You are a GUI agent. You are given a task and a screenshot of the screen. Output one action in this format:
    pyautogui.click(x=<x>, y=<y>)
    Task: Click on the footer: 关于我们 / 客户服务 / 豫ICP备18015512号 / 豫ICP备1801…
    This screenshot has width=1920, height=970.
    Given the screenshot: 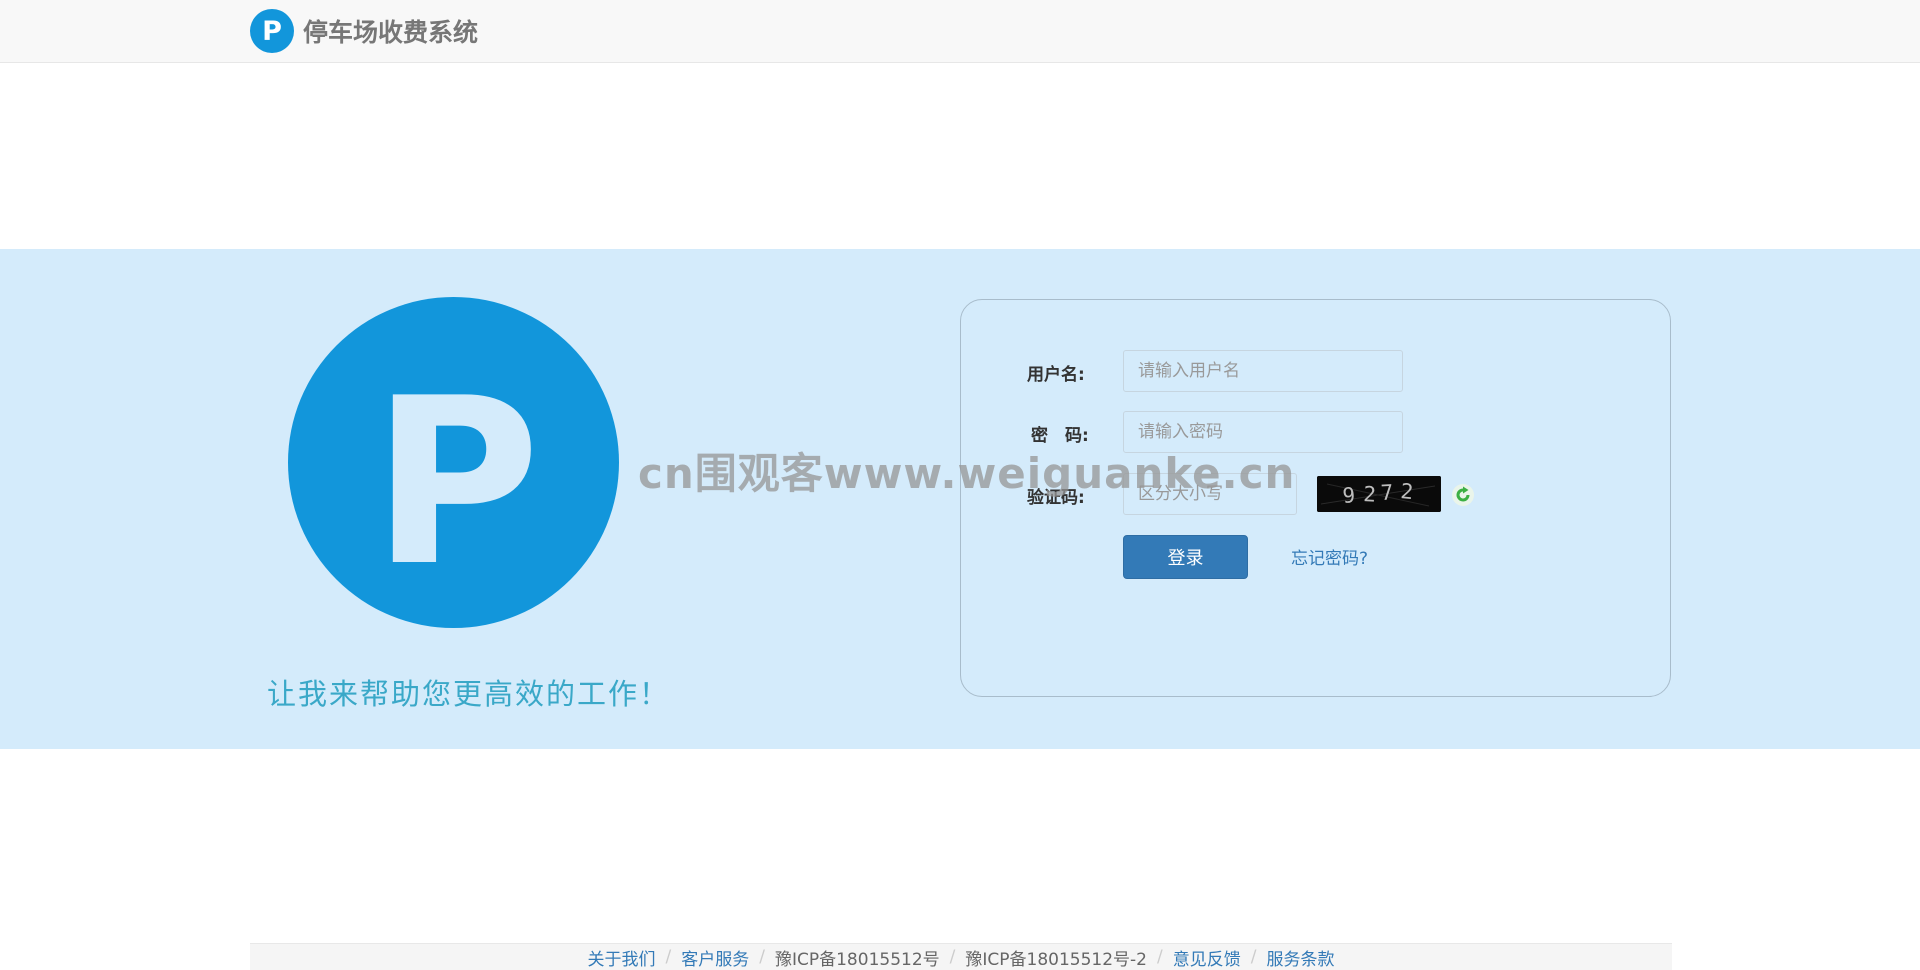 What is the action you would take?
    pyautogui.click(x=961, y=956)
    